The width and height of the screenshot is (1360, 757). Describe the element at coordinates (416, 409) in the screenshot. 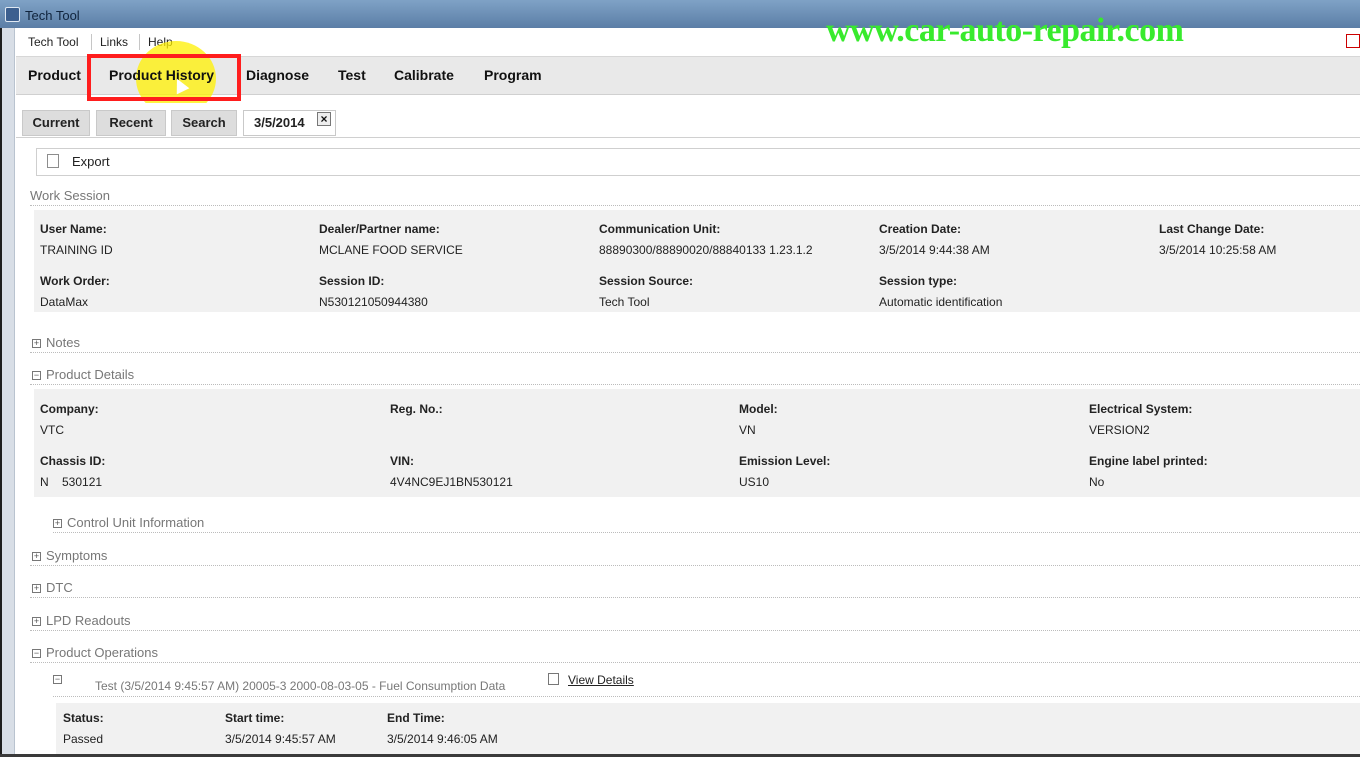

I see `field-label: Reg. No.:` at that location.